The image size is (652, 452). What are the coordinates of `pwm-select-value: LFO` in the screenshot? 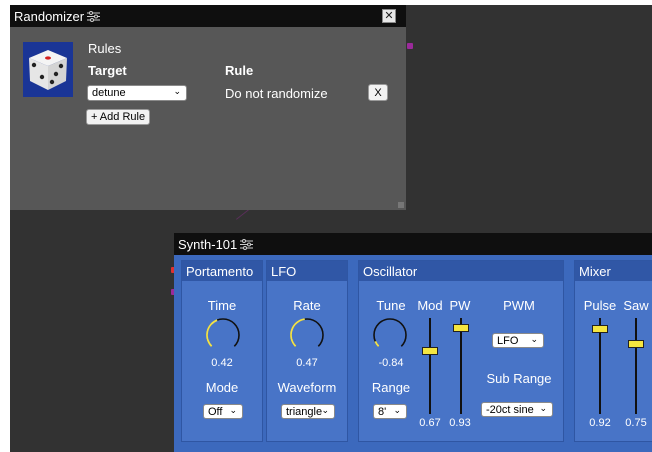 It's located at (508, 340).